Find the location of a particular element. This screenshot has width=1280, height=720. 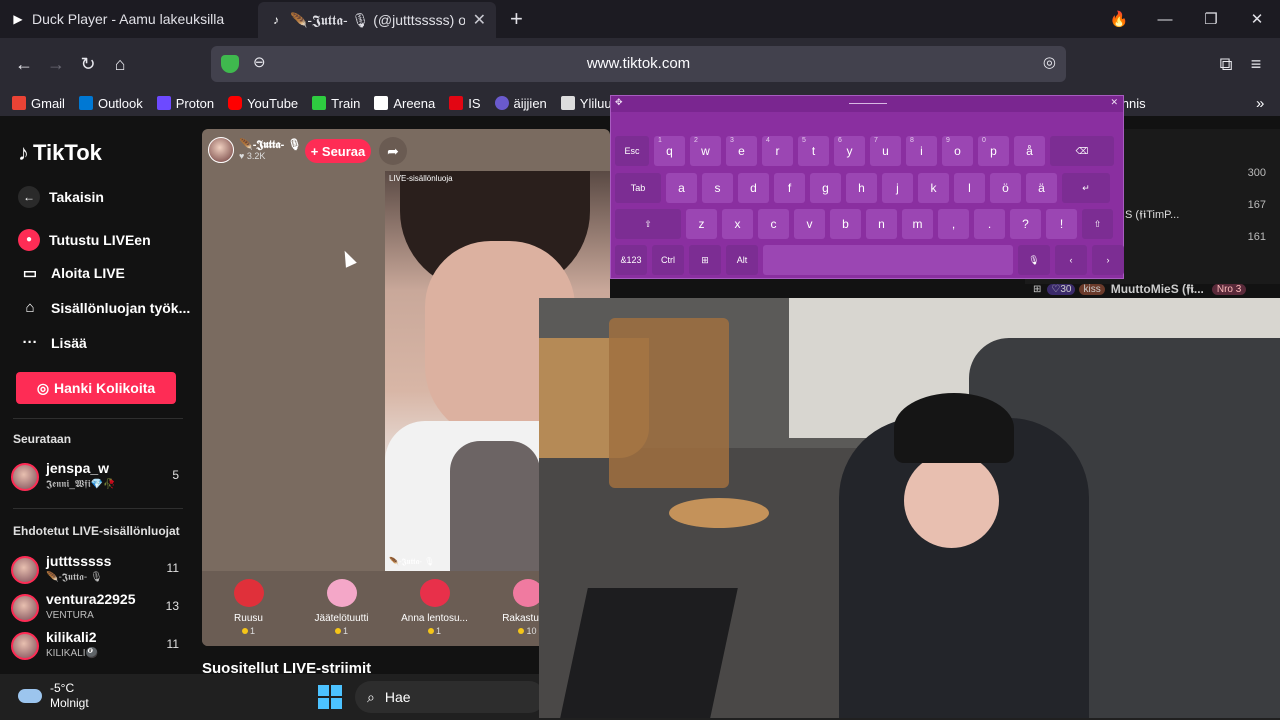

following-account: jenspa_w 𝕵𝖊𝖓𝖓𝖎_𝖂𝖋𝖎💎🥀 5 is located at coordinates (97, 478).